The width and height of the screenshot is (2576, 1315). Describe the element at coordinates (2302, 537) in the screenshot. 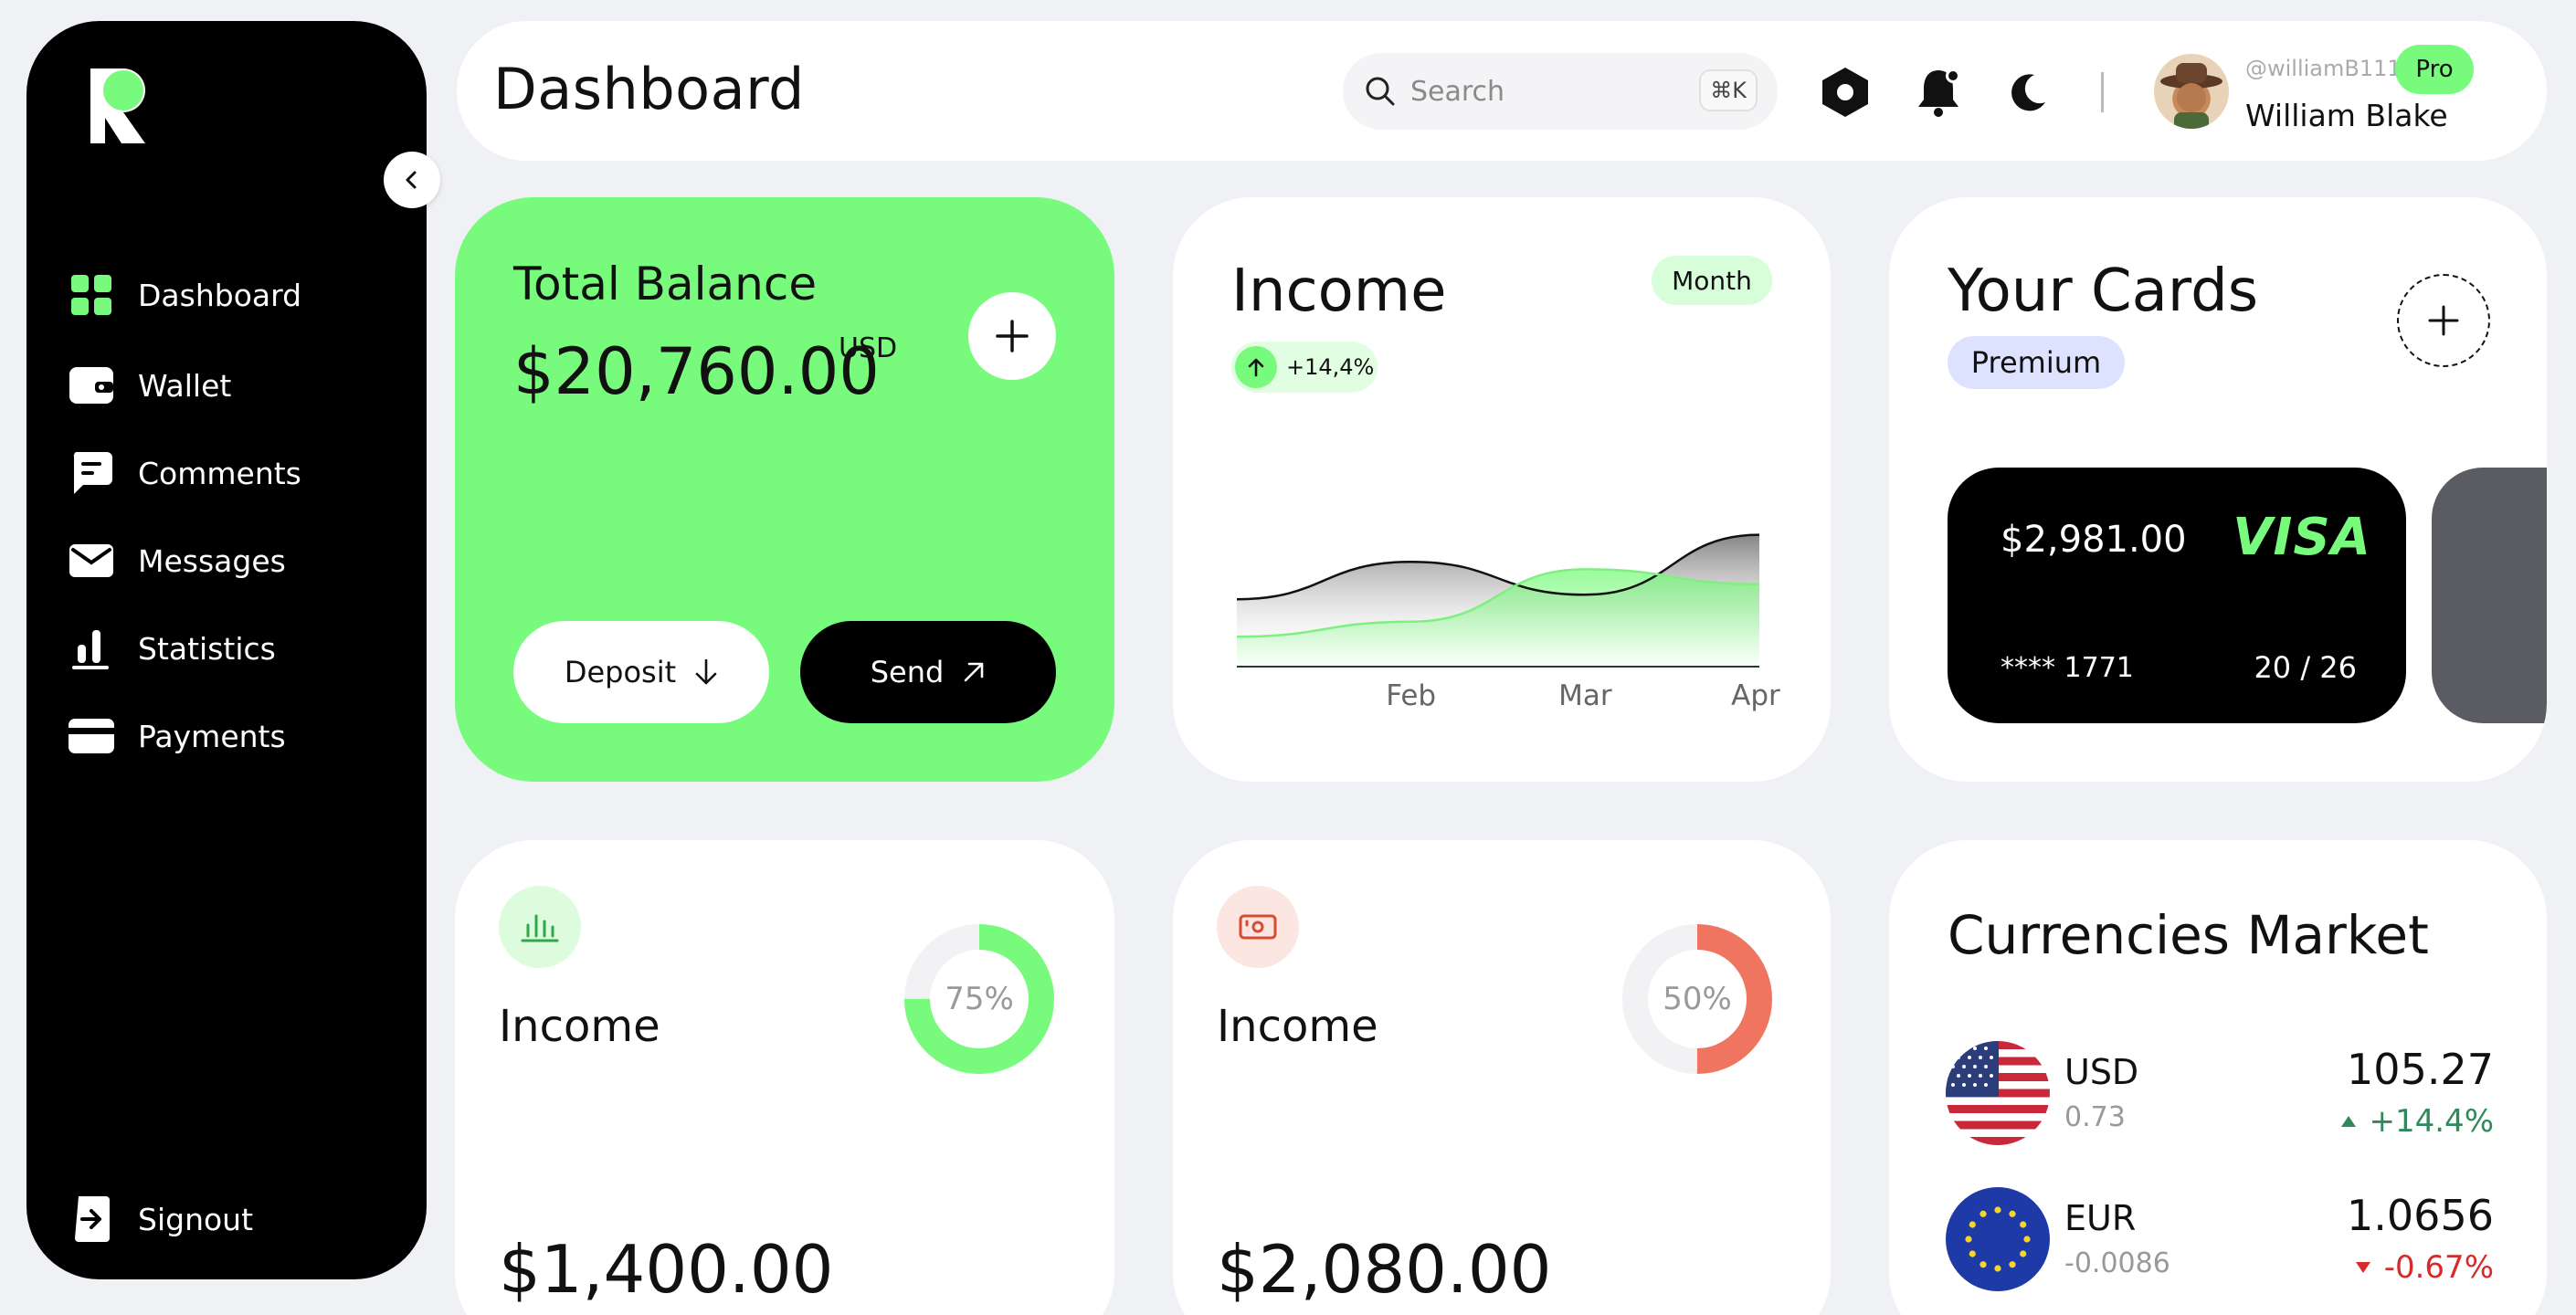

I see `visa-logo: VISA` at that location.